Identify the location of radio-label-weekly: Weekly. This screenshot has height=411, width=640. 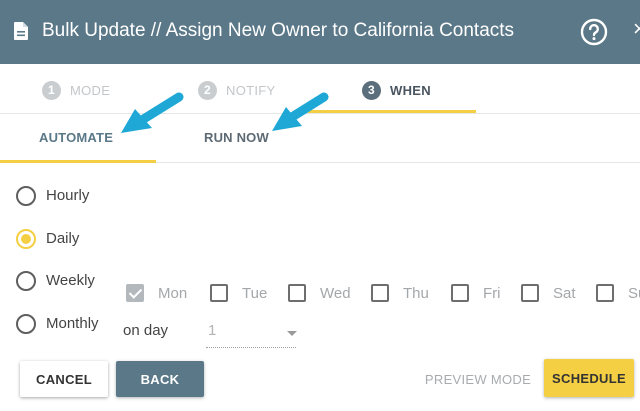
(70, 280).